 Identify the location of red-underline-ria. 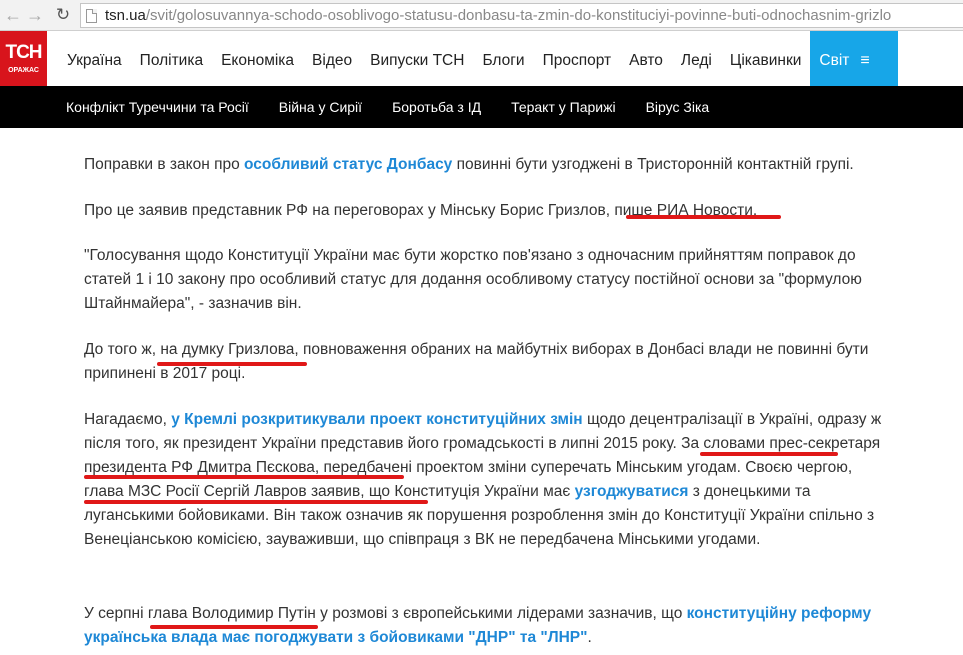
(703, 217).